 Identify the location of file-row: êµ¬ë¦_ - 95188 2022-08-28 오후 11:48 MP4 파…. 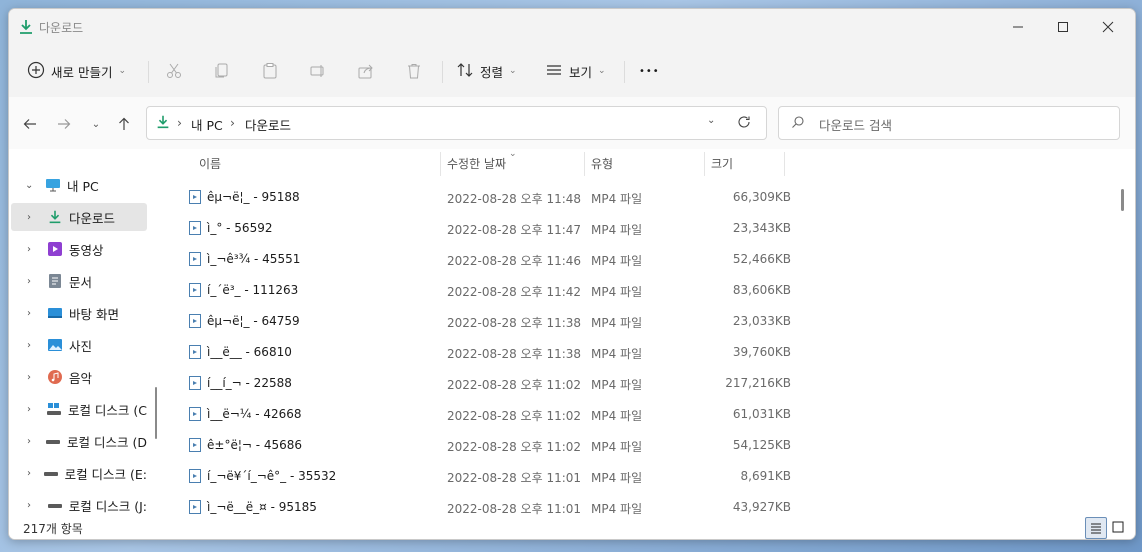
(479, 197).